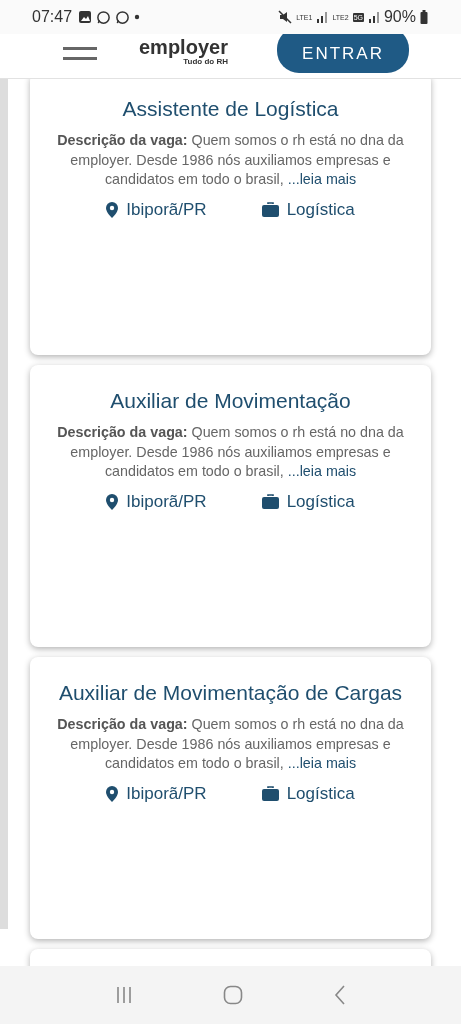 This screenshot has height=1024, width=461. Describe the element at coordinates (85, 17) in the screenshot. I see `image-icon` at that location.